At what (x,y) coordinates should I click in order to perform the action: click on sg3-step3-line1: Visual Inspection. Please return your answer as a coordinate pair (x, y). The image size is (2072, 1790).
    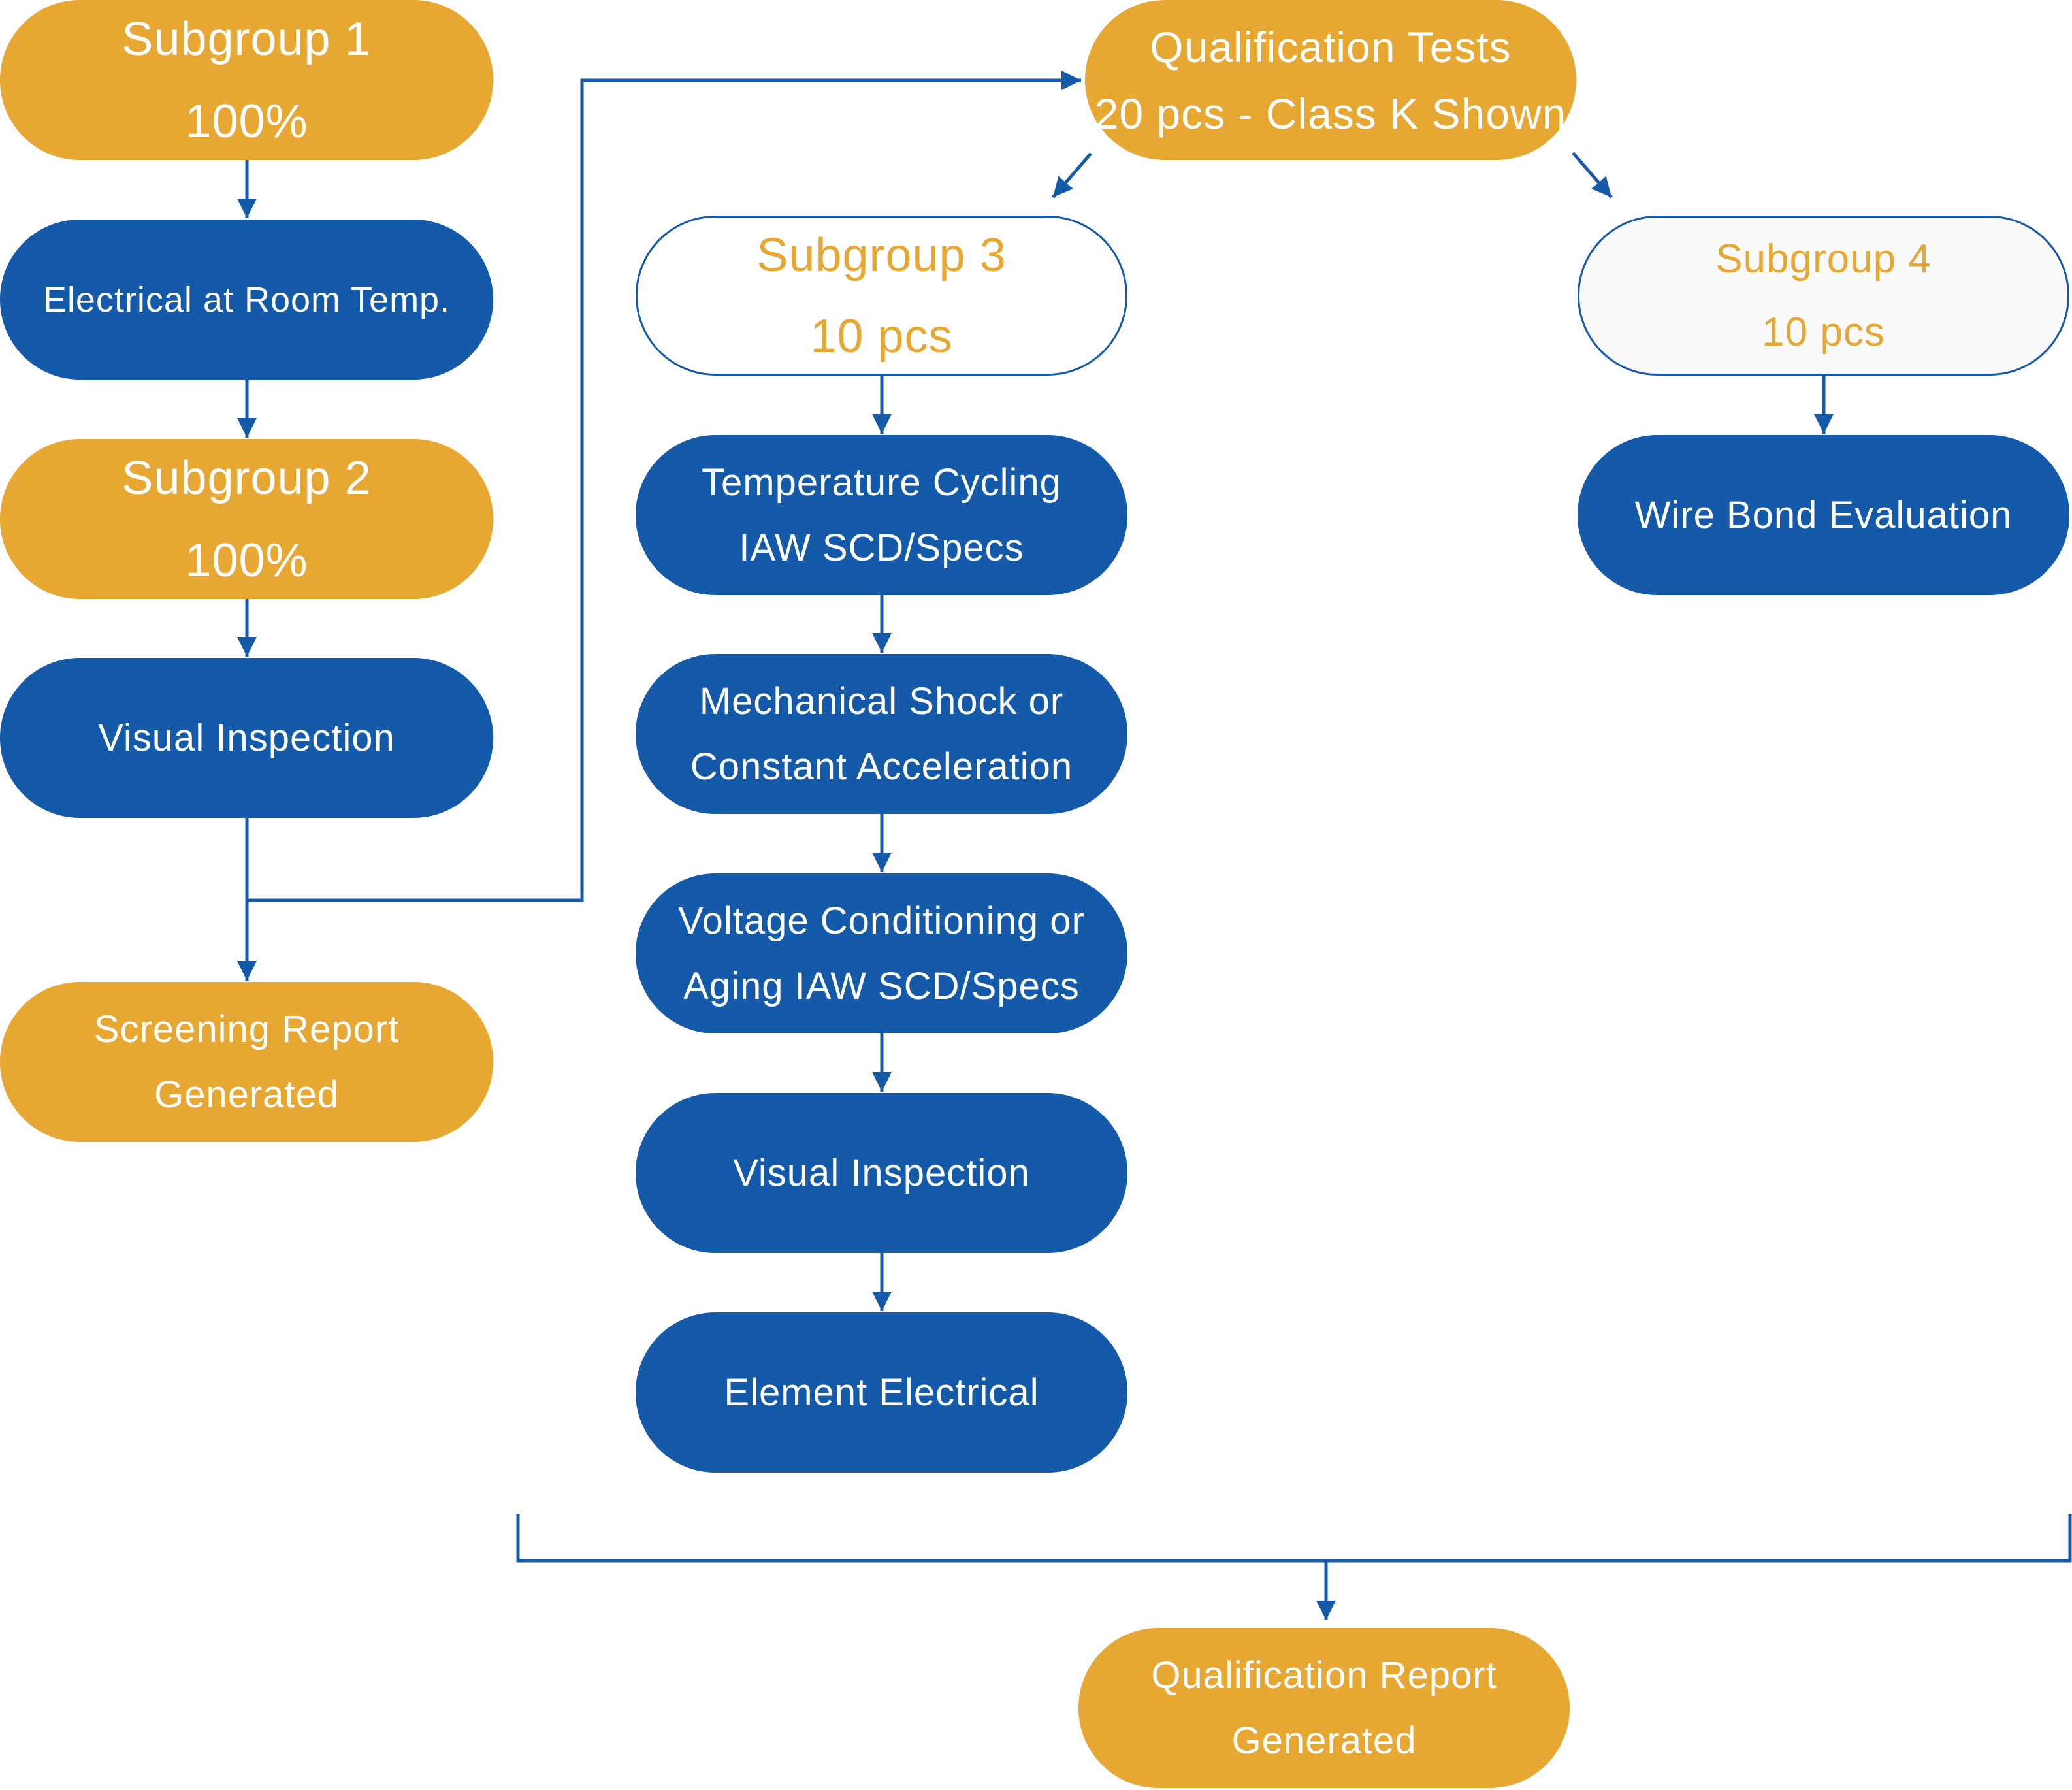
    Looking at the image, I should click on (881, 1172).